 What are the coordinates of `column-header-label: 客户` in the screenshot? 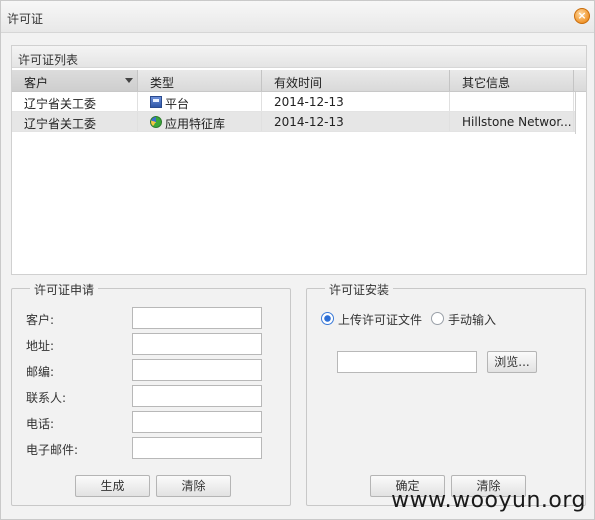 It's located at (36, 83).